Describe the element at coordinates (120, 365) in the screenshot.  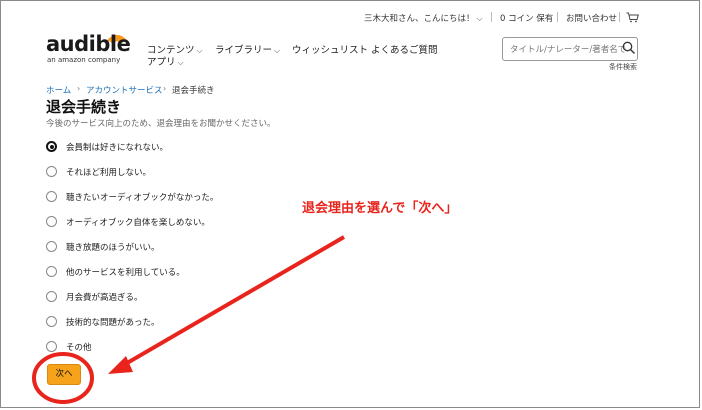
I see `annotation-arrow-head-icon` at that location.